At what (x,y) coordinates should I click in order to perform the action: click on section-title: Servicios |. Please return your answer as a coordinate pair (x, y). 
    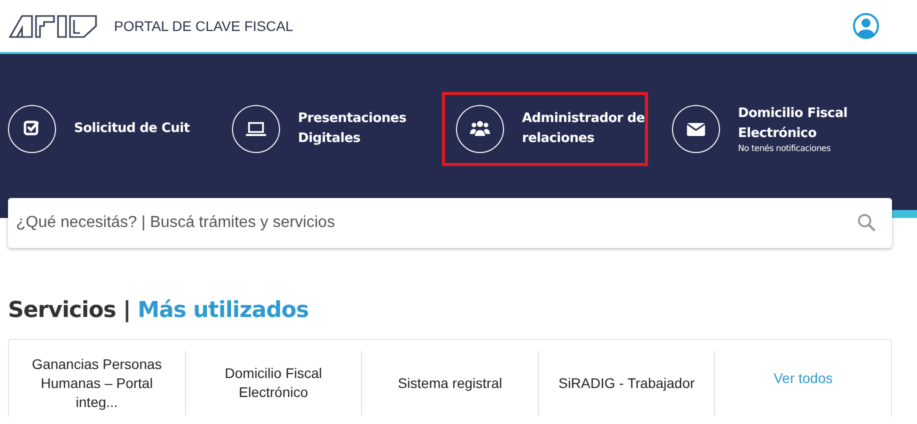
    Looking at the image, I should click on (69, 310).